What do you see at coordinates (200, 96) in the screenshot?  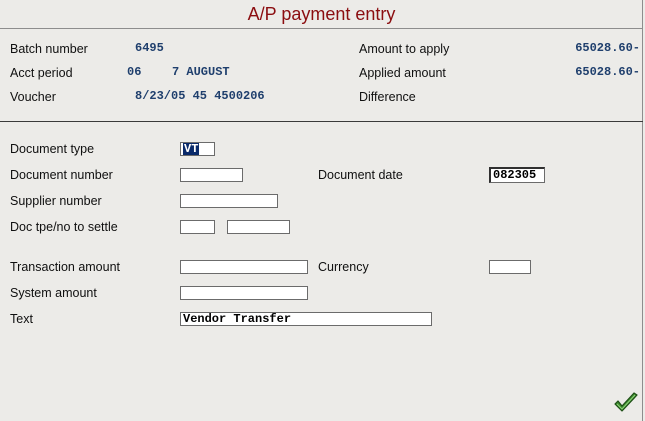 I see `voucher-value: 8/23/05 45 4500206` at bounding box center [200, 96].